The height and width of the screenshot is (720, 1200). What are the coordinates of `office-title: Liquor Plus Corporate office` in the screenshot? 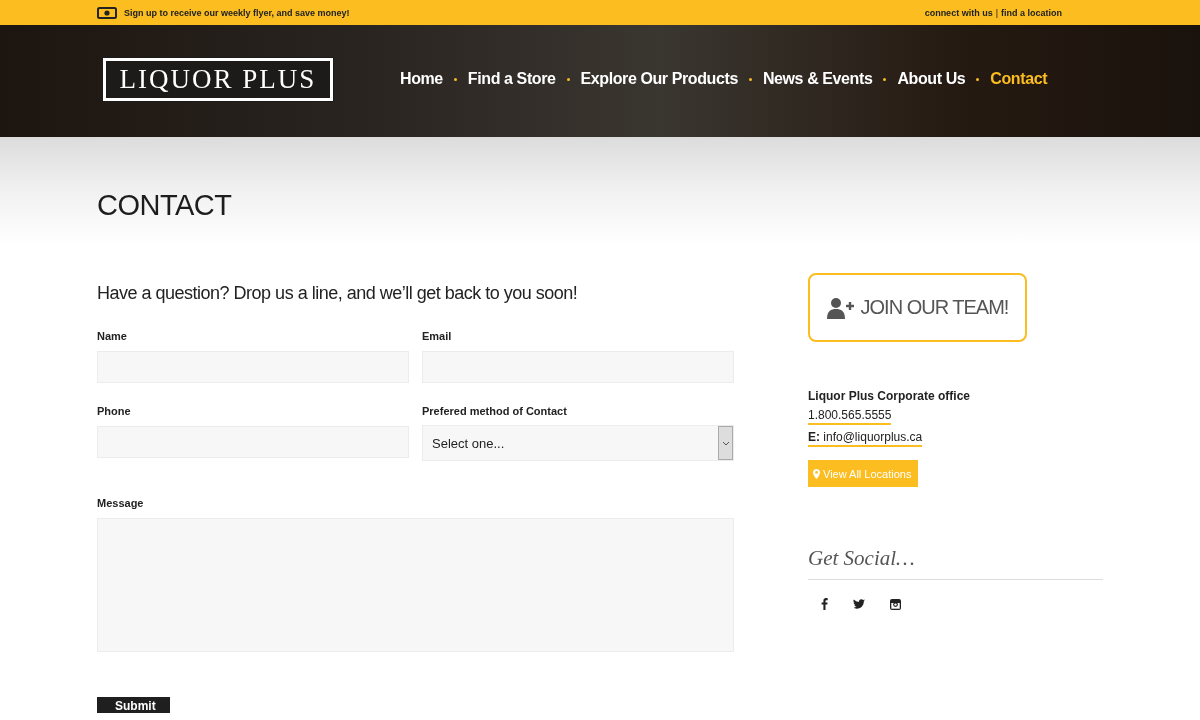 It's located at (889, 396).